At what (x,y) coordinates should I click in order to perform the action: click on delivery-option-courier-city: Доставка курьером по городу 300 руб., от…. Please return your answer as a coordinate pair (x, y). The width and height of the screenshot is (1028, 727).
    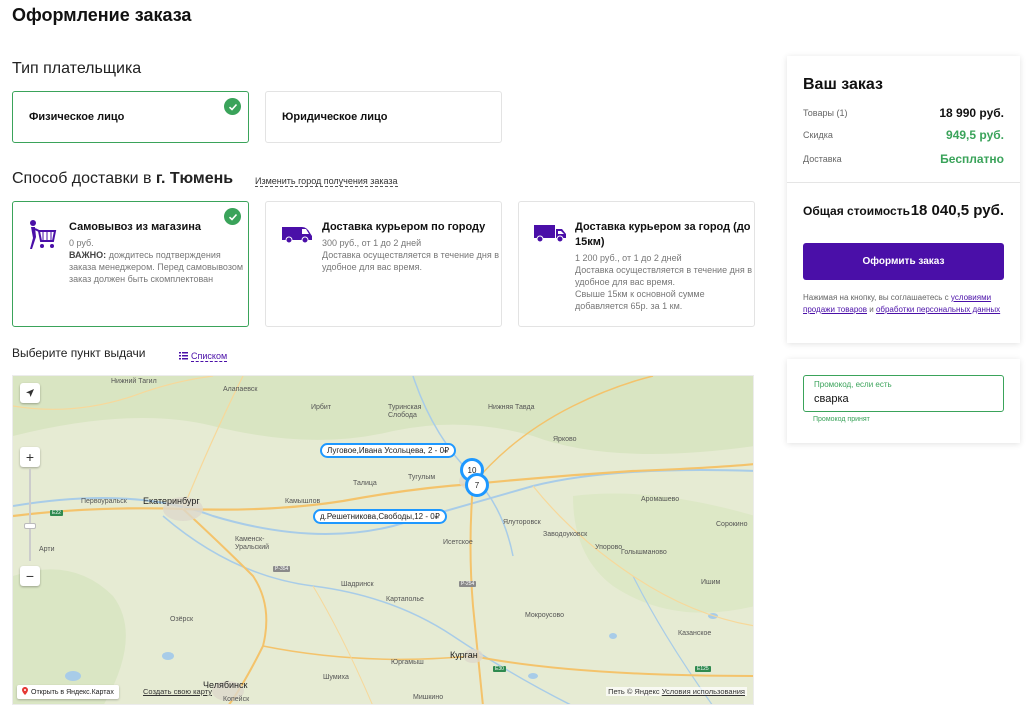
    Looking at the image, I should click on (383, 264).